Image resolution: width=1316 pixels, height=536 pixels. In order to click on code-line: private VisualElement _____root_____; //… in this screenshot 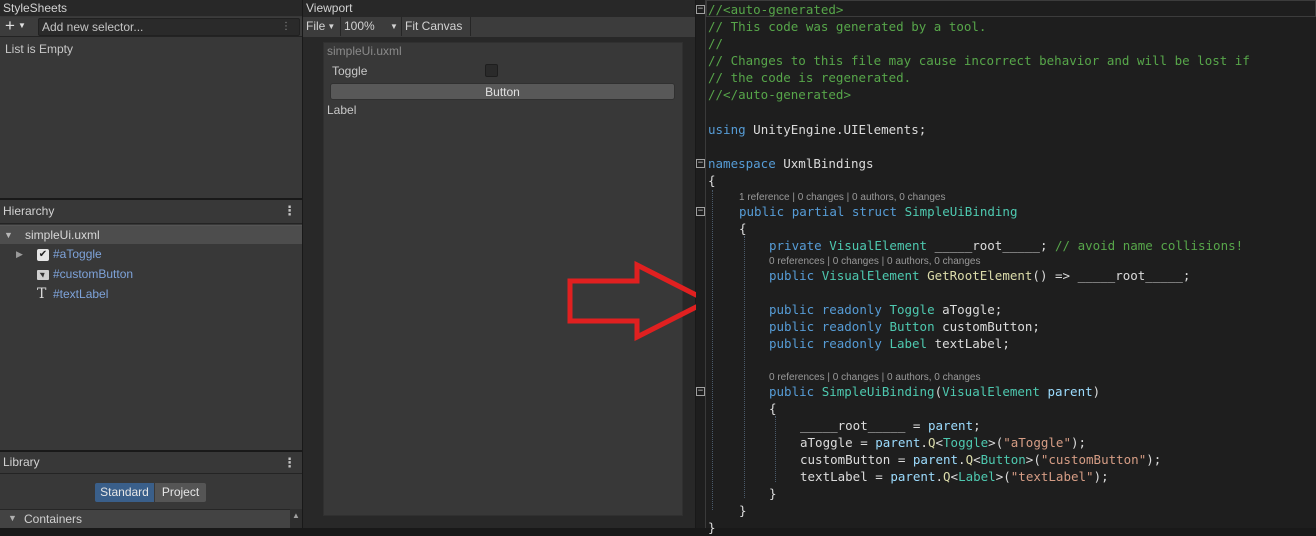, I will do `click(1006, 245)`.